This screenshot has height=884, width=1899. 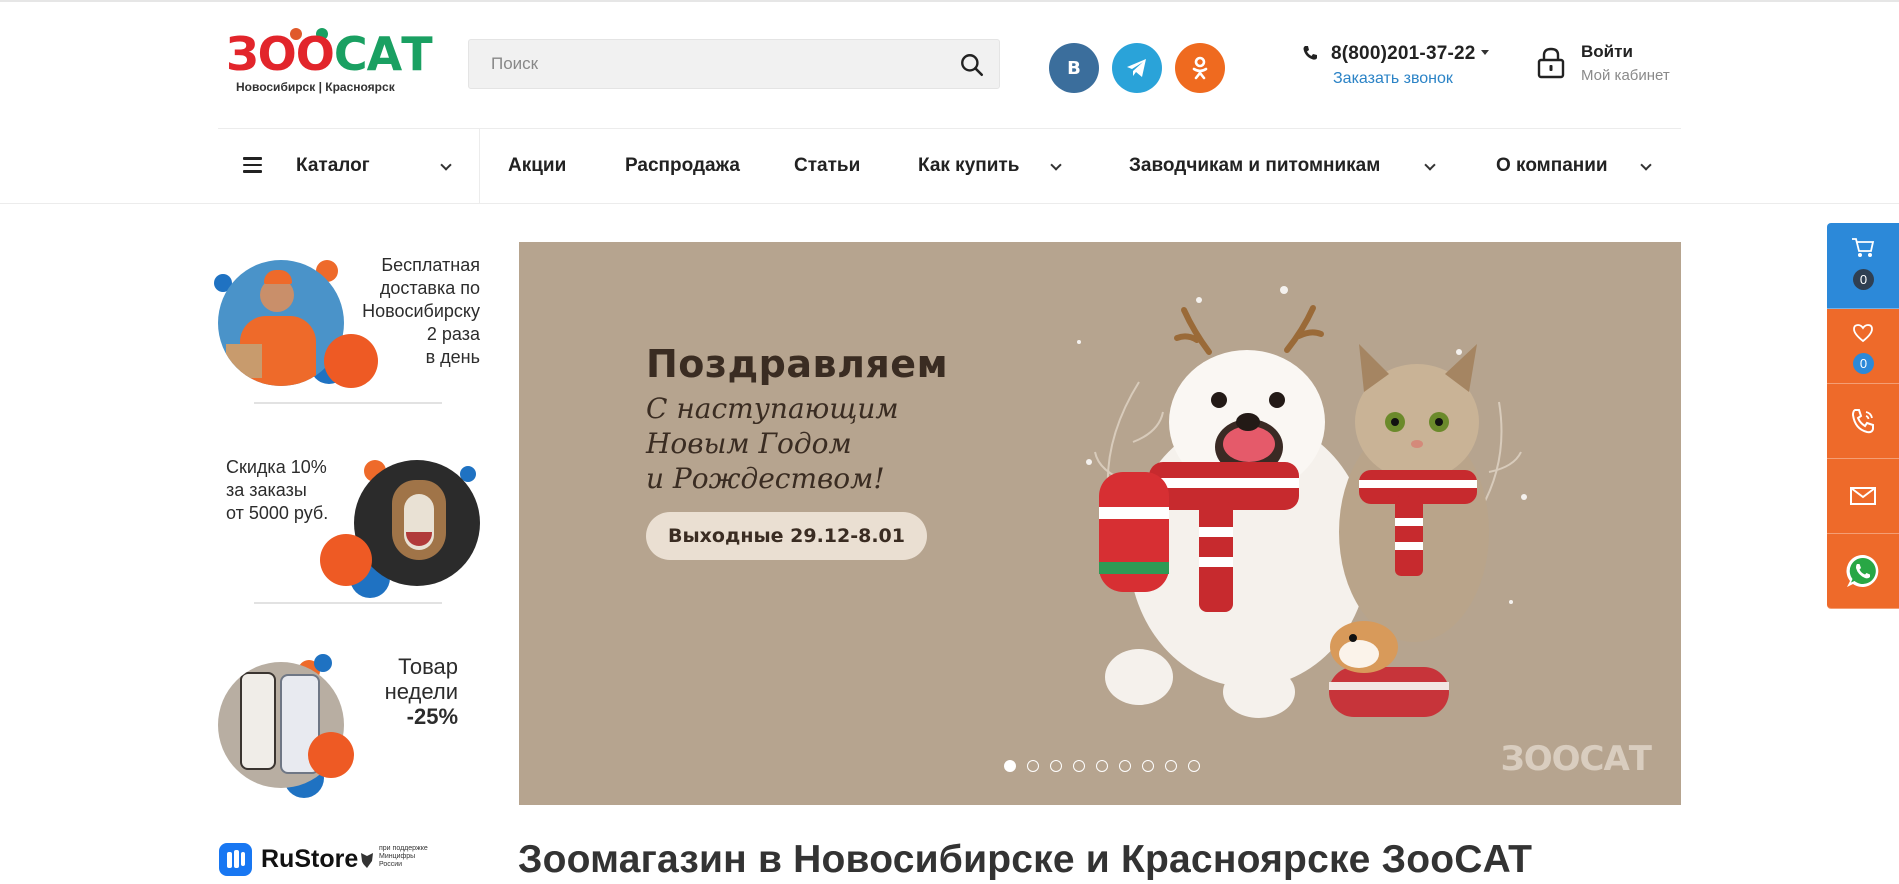 What do you see at coordinates (1576, 759) in the screenshot?
I see `banner-watermark: ЗООСАТ` at bounding box center [1576, 759].